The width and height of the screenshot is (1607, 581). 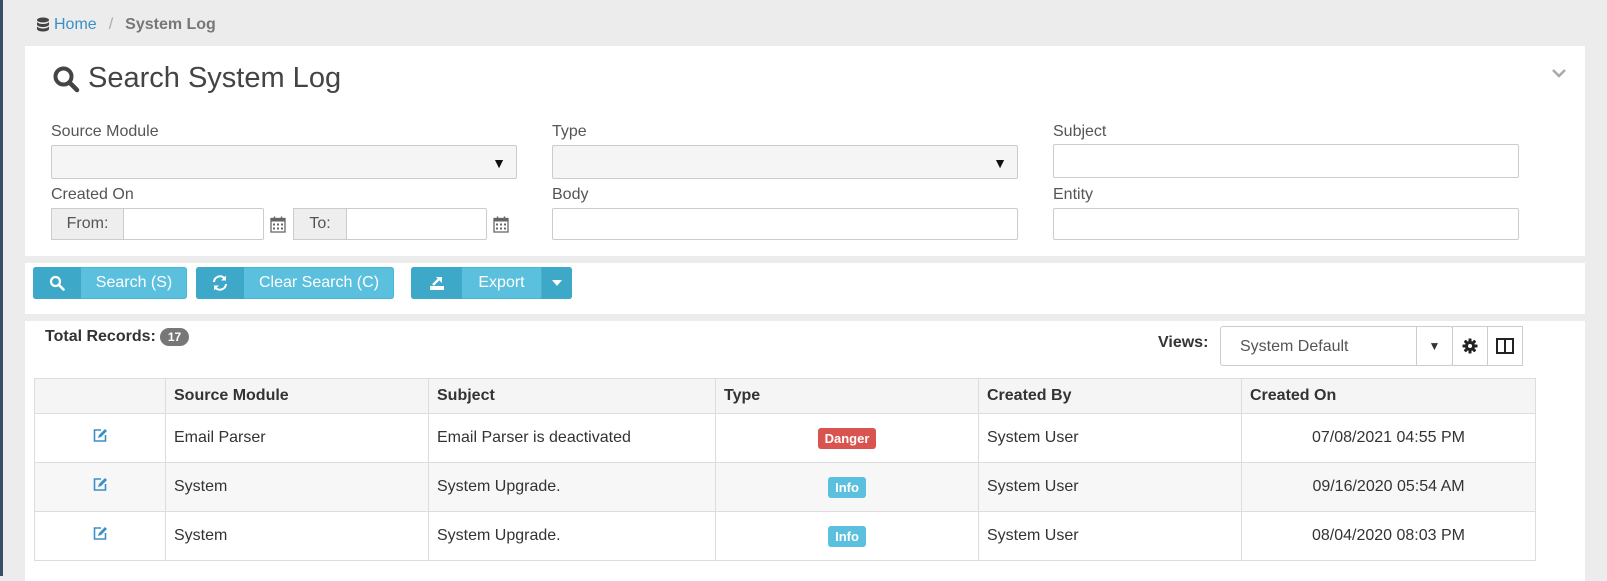 What do you see at coordinates (1286, 161) in the screenshot?
I see `subject-input` at bounding box center [1286, 161].